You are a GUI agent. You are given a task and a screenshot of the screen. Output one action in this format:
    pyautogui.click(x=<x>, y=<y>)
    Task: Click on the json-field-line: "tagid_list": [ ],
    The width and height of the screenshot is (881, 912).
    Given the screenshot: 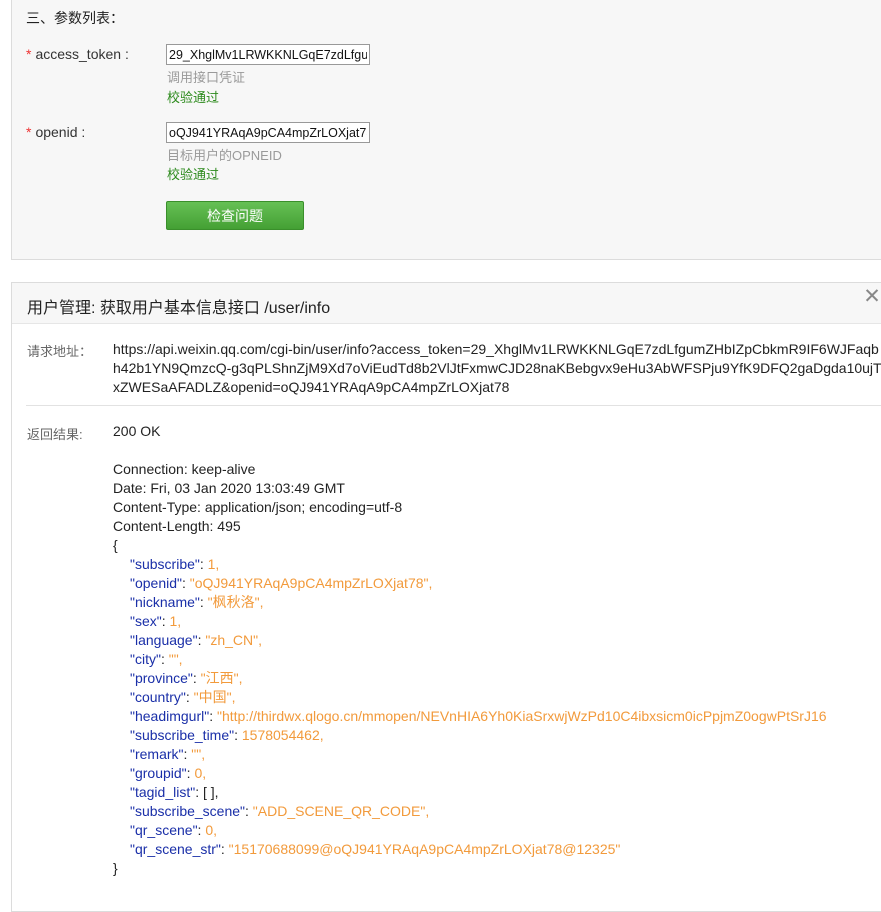 What is the action you would take?
    pyautogui.click(x=174, y=792)
    